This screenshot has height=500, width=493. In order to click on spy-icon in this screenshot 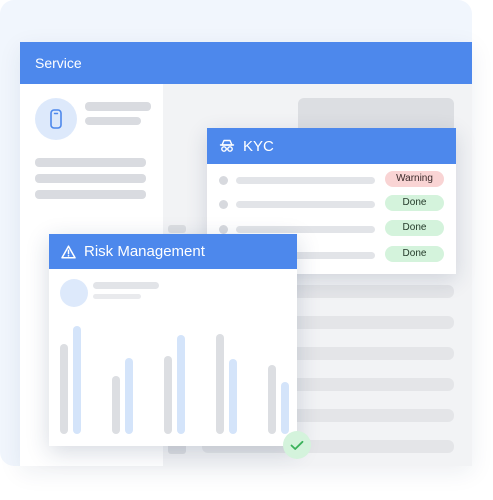, I will do `click(227, 145)`.